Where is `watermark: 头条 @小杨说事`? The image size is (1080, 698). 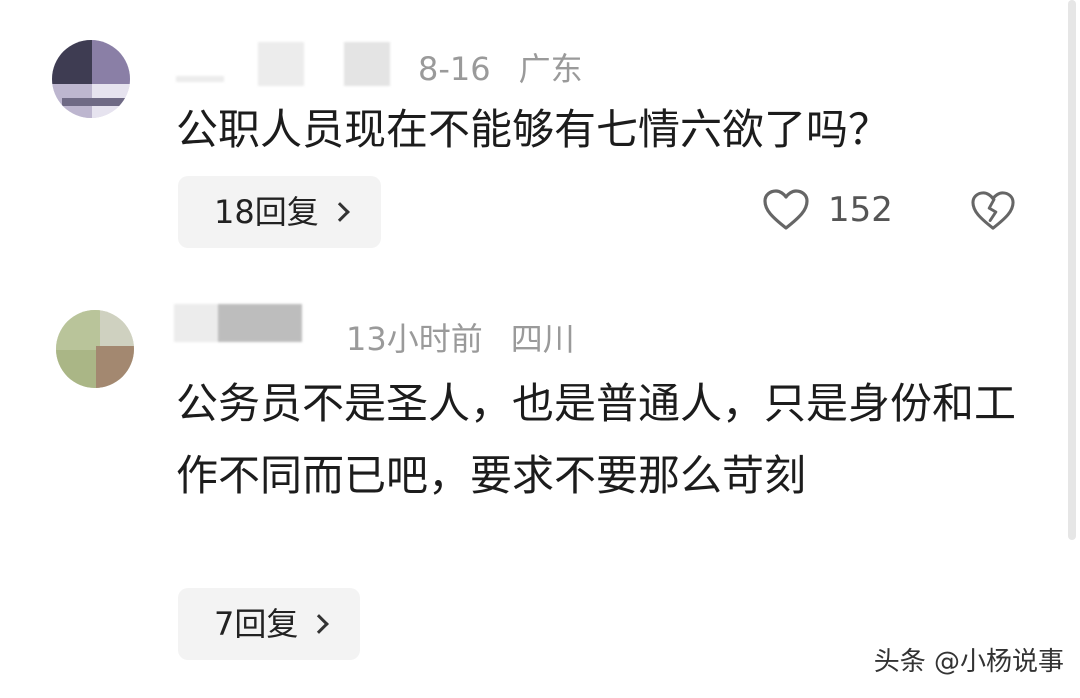 watermark: 头条 @小杨说事 is located at coordinates (968, 662).